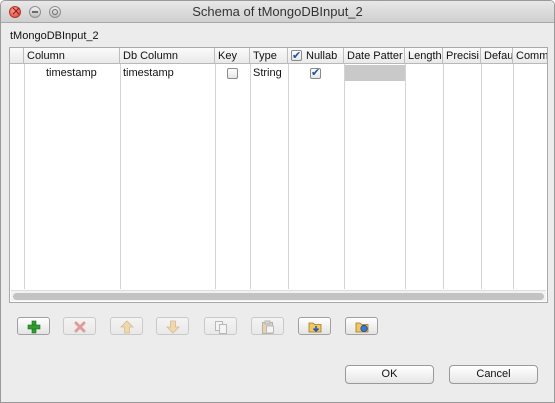 This screenshot has height=403, width=555. I want to click on header-type: Type, so click(269, 56).